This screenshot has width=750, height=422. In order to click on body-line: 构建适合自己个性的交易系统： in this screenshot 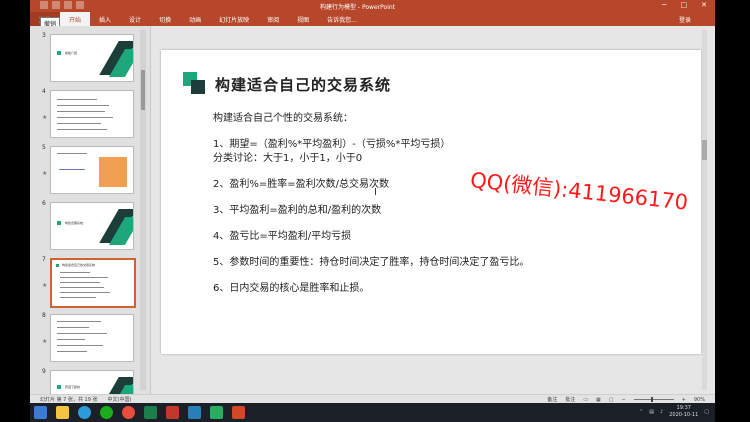, I will do `click(283, 118)`.